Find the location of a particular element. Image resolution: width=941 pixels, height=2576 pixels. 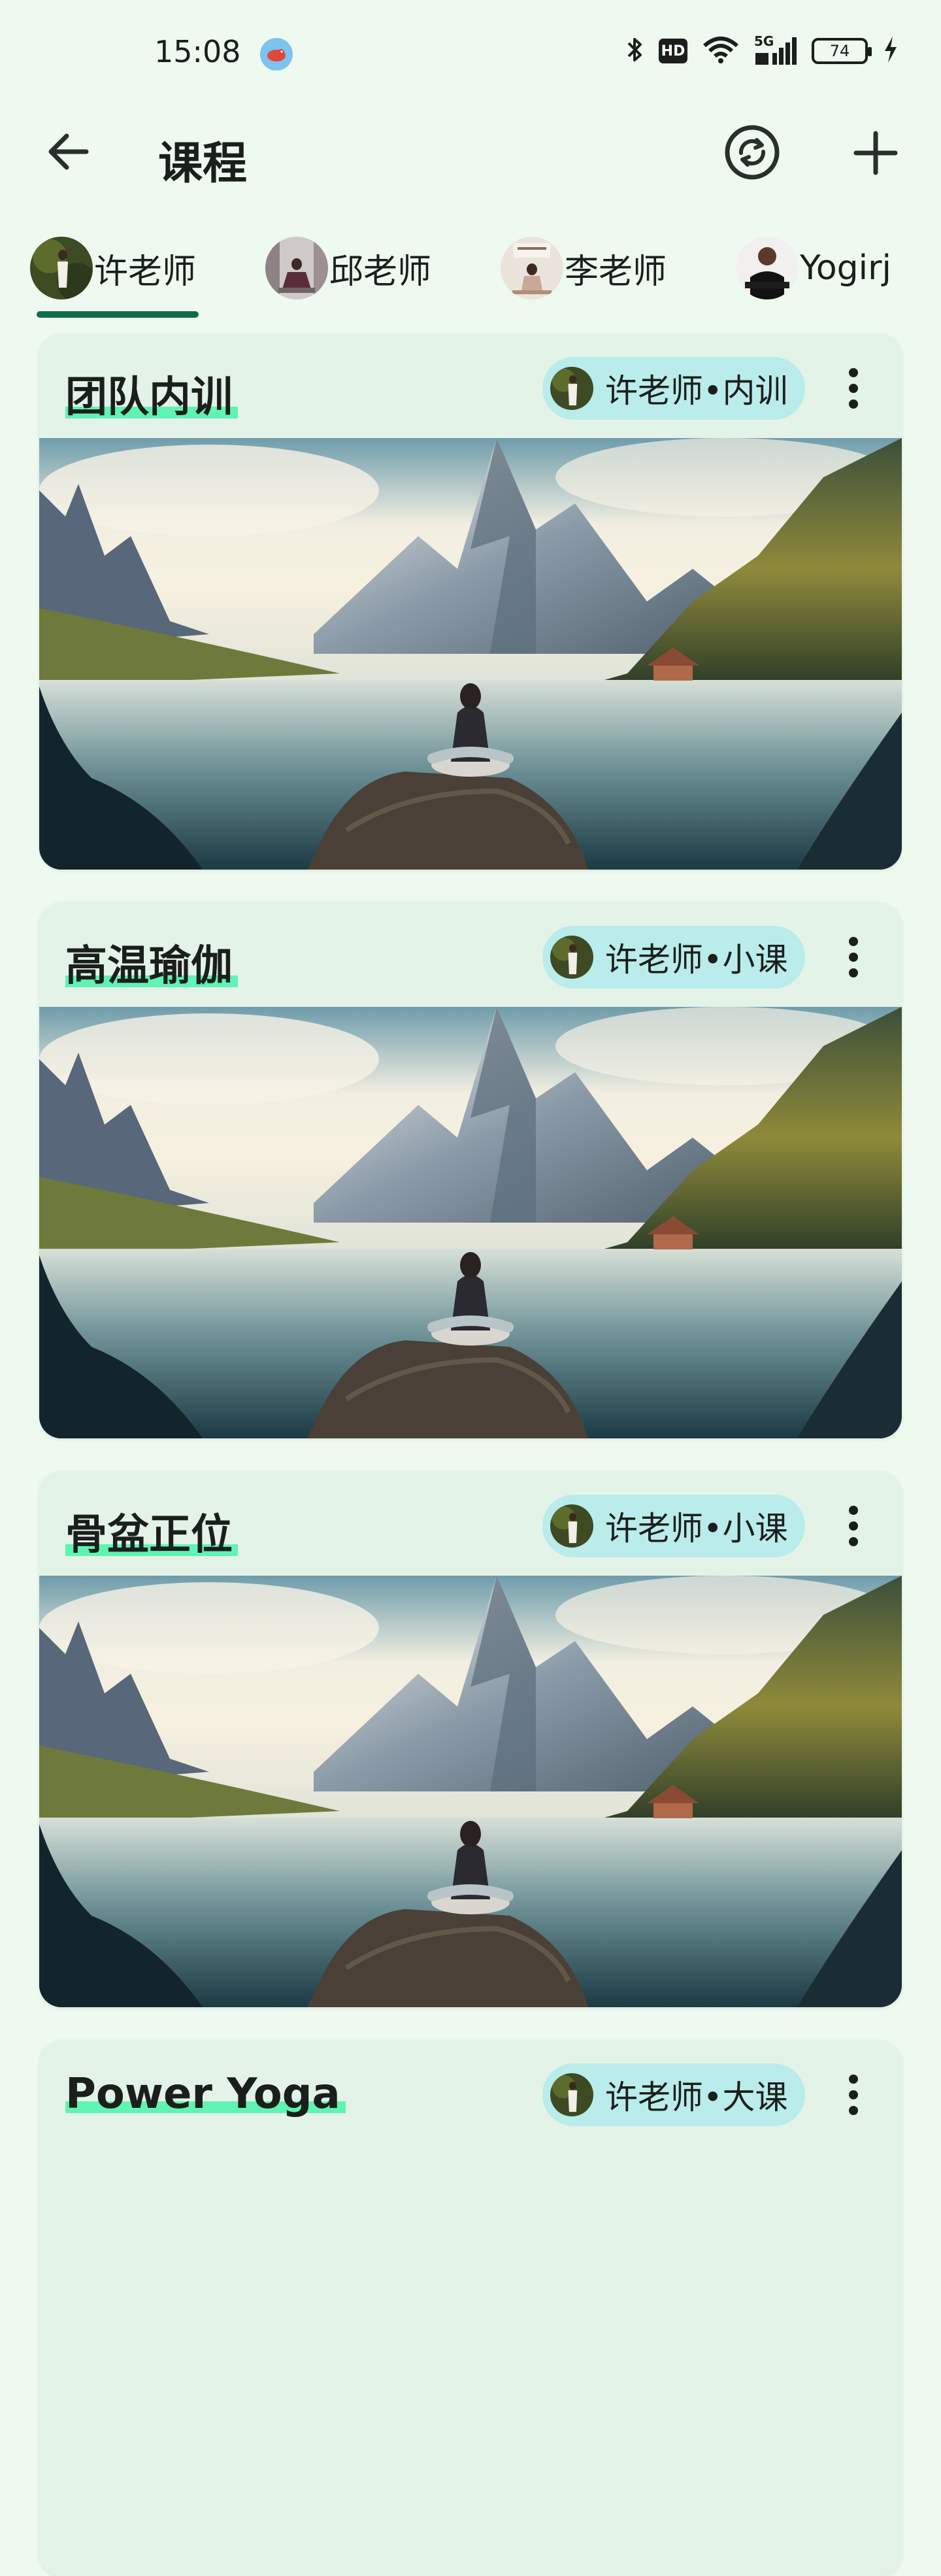

bluetooth-icon is located at coordinates (634, 51).